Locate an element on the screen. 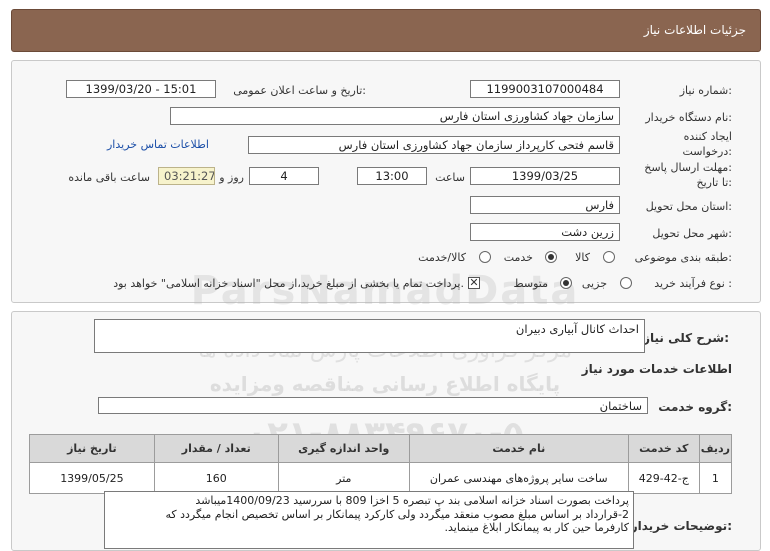 The width and height of the screenshot is (770, 551). days-remaining-field: 4 is located at coordinates (284, 176).